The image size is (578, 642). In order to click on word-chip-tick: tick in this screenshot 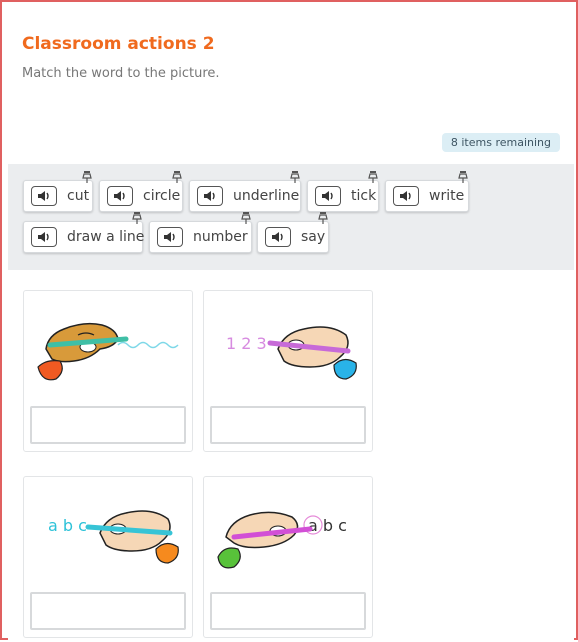, I will do `click(343, 191)`.